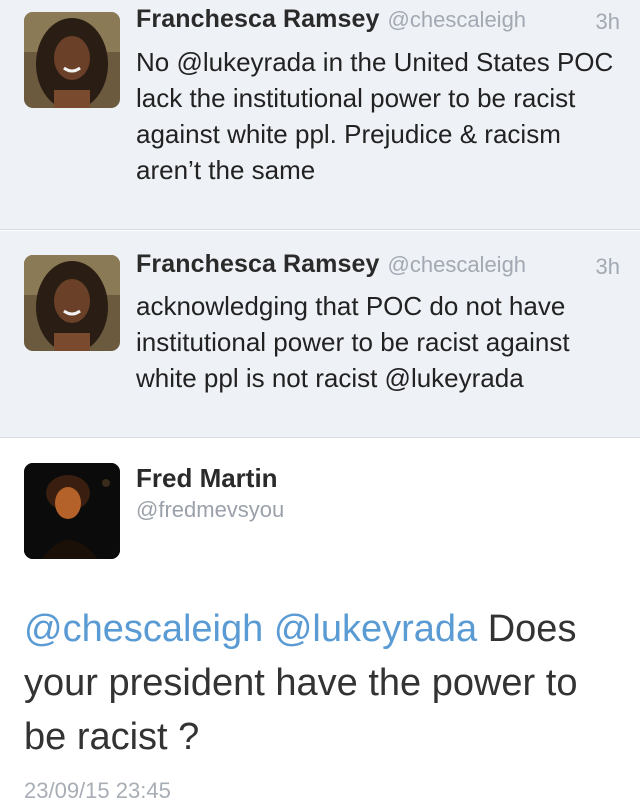  Describe the element at coordinates (210, 510) in the screenshot. I see `author-handle: @fredmevsyou` at that location.